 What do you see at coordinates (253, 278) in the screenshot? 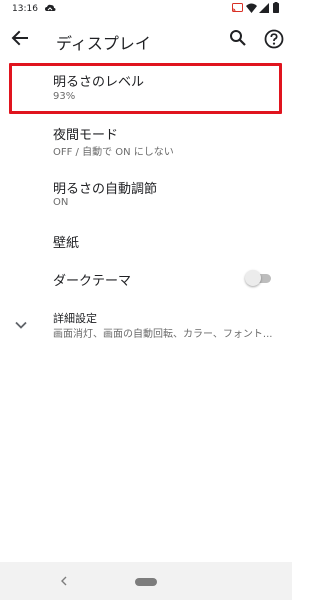
I see `toggle-thumb` at bounding box center [253, 278].